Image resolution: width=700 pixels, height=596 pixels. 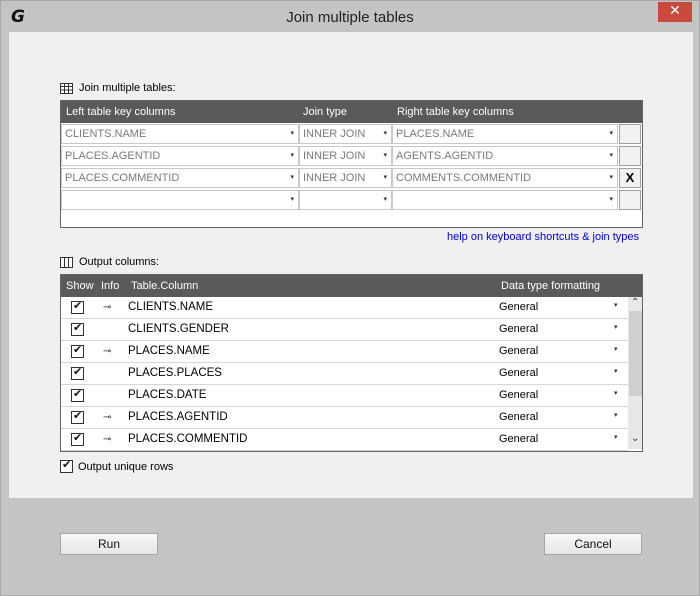 I want to click on header-data-type: Data type formatting, so click(x=551, y=286).